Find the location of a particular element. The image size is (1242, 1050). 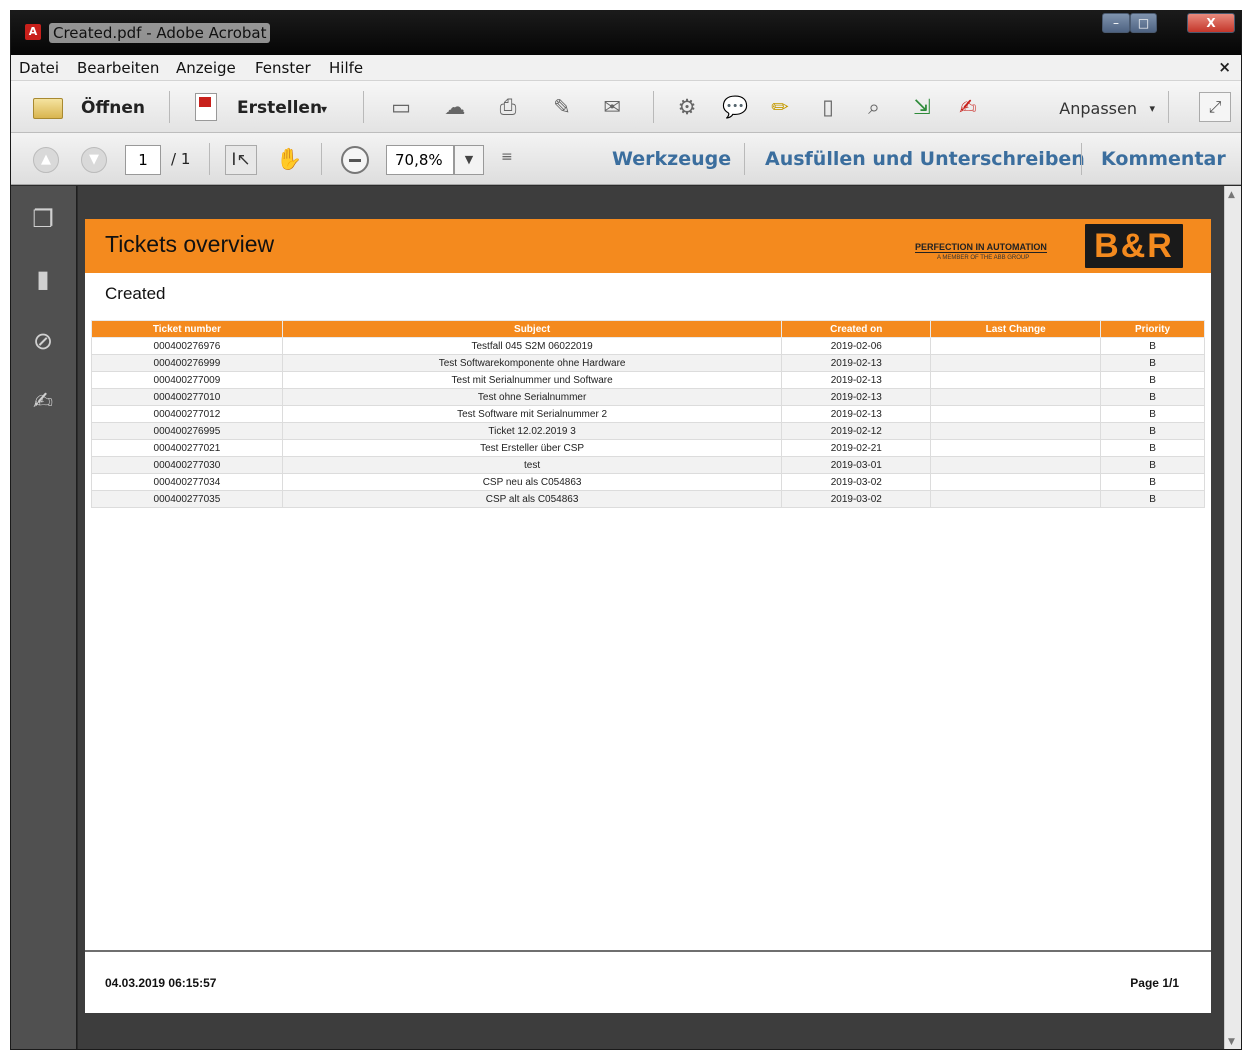

email-icon: ✉ is located at coordinates (612, 107).